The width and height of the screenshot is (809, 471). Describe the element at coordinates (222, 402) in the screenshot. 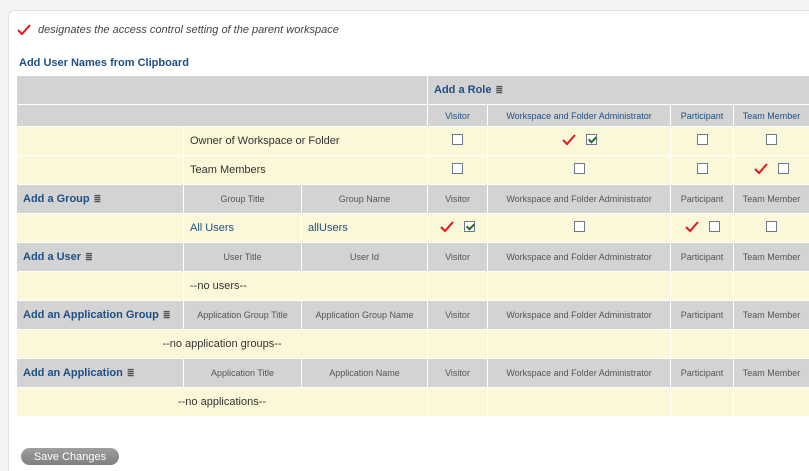

I see `empty-message: --no applications--` at that location.